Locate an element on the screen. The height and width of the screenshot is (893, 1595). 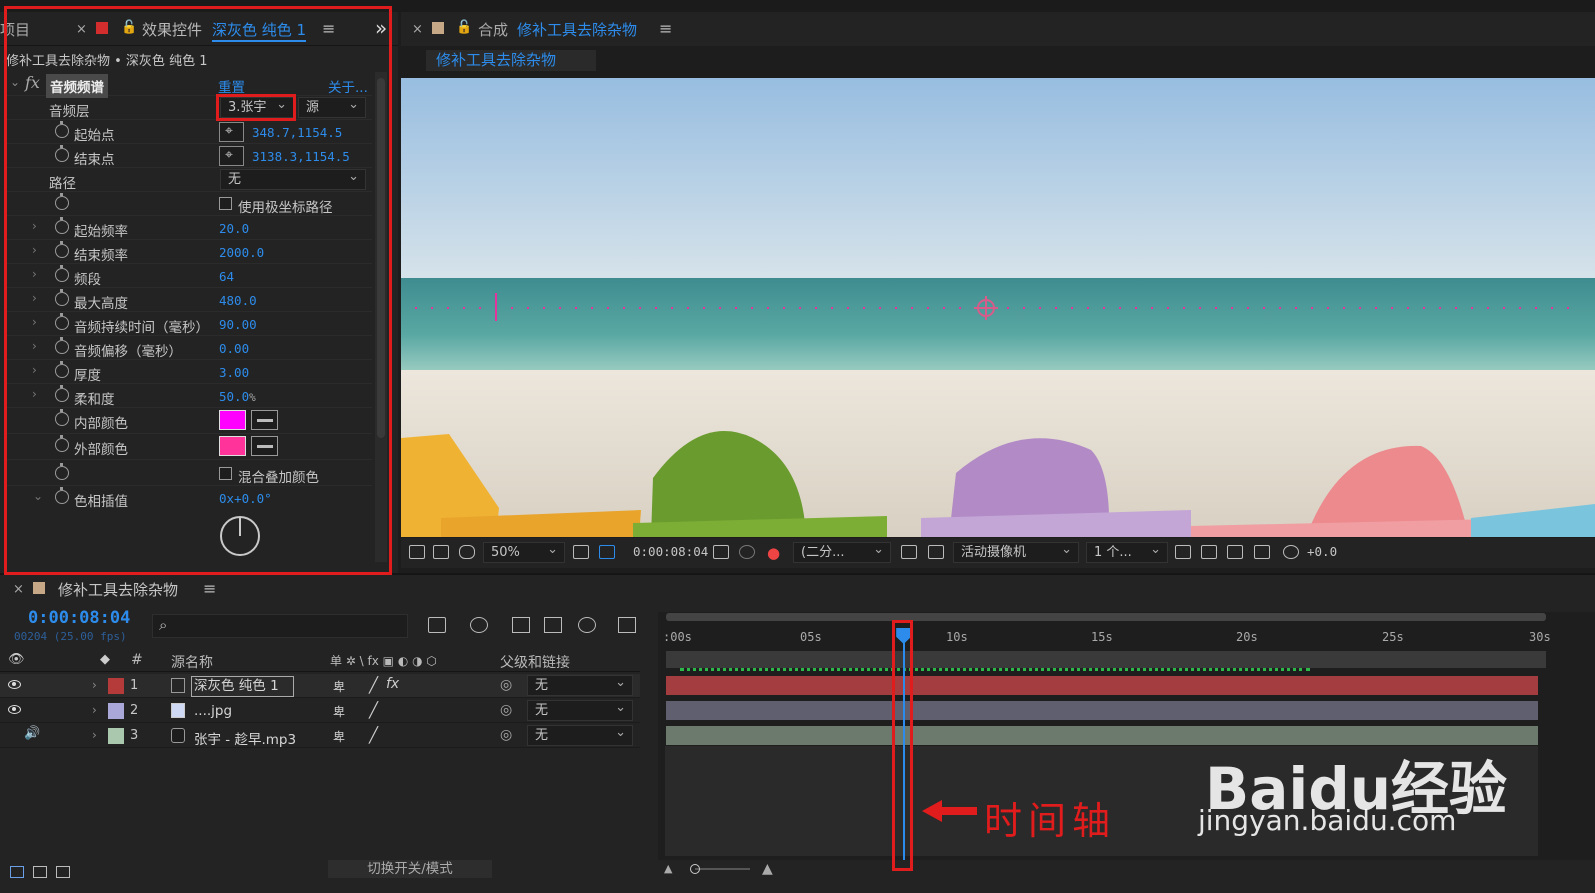
column-number: # is located at coordinates (137, 660).